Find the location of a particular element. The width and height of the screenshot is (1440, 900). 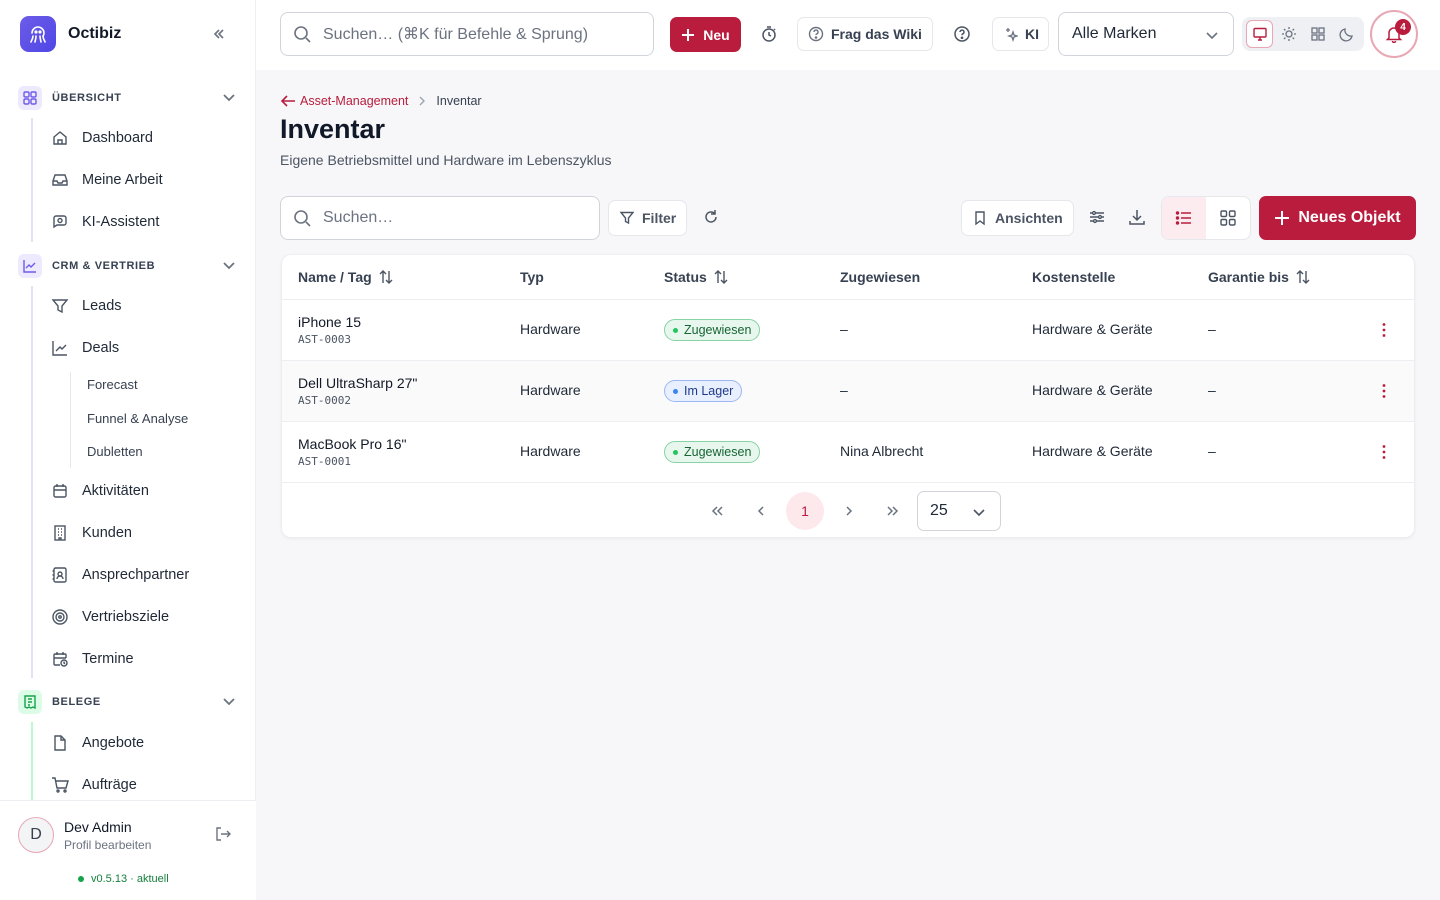

sidebar-subitem-funnel: Funnel & Analyse is located at coordinates (137, 419).